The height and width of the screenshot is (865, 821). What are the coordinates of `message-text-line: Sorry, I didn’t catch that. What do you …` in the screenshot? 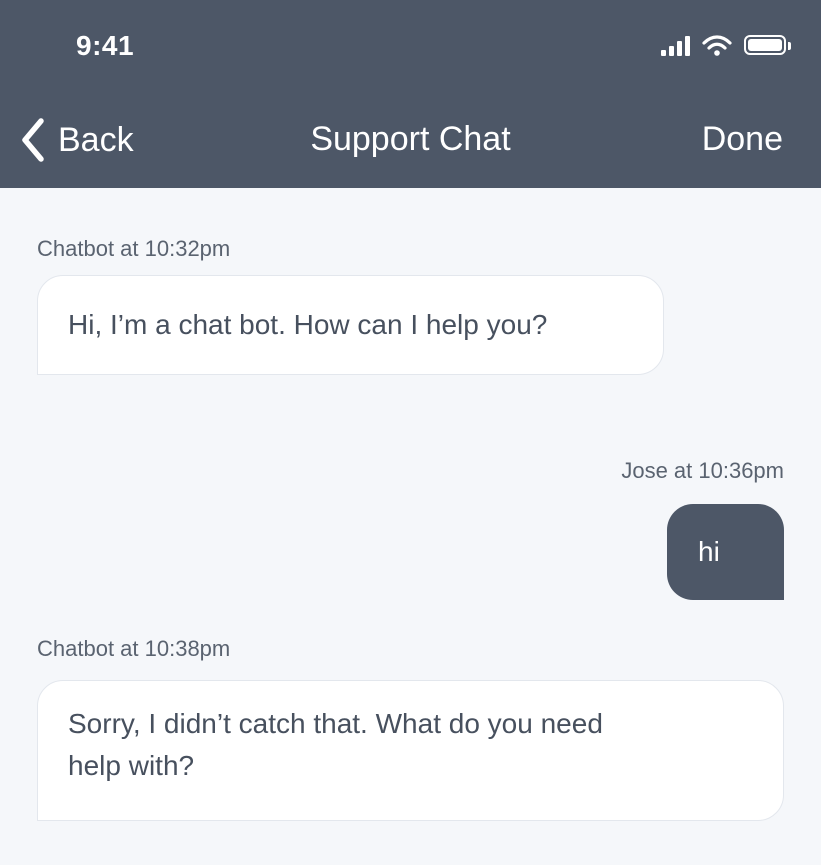 It's located at (335, 723).